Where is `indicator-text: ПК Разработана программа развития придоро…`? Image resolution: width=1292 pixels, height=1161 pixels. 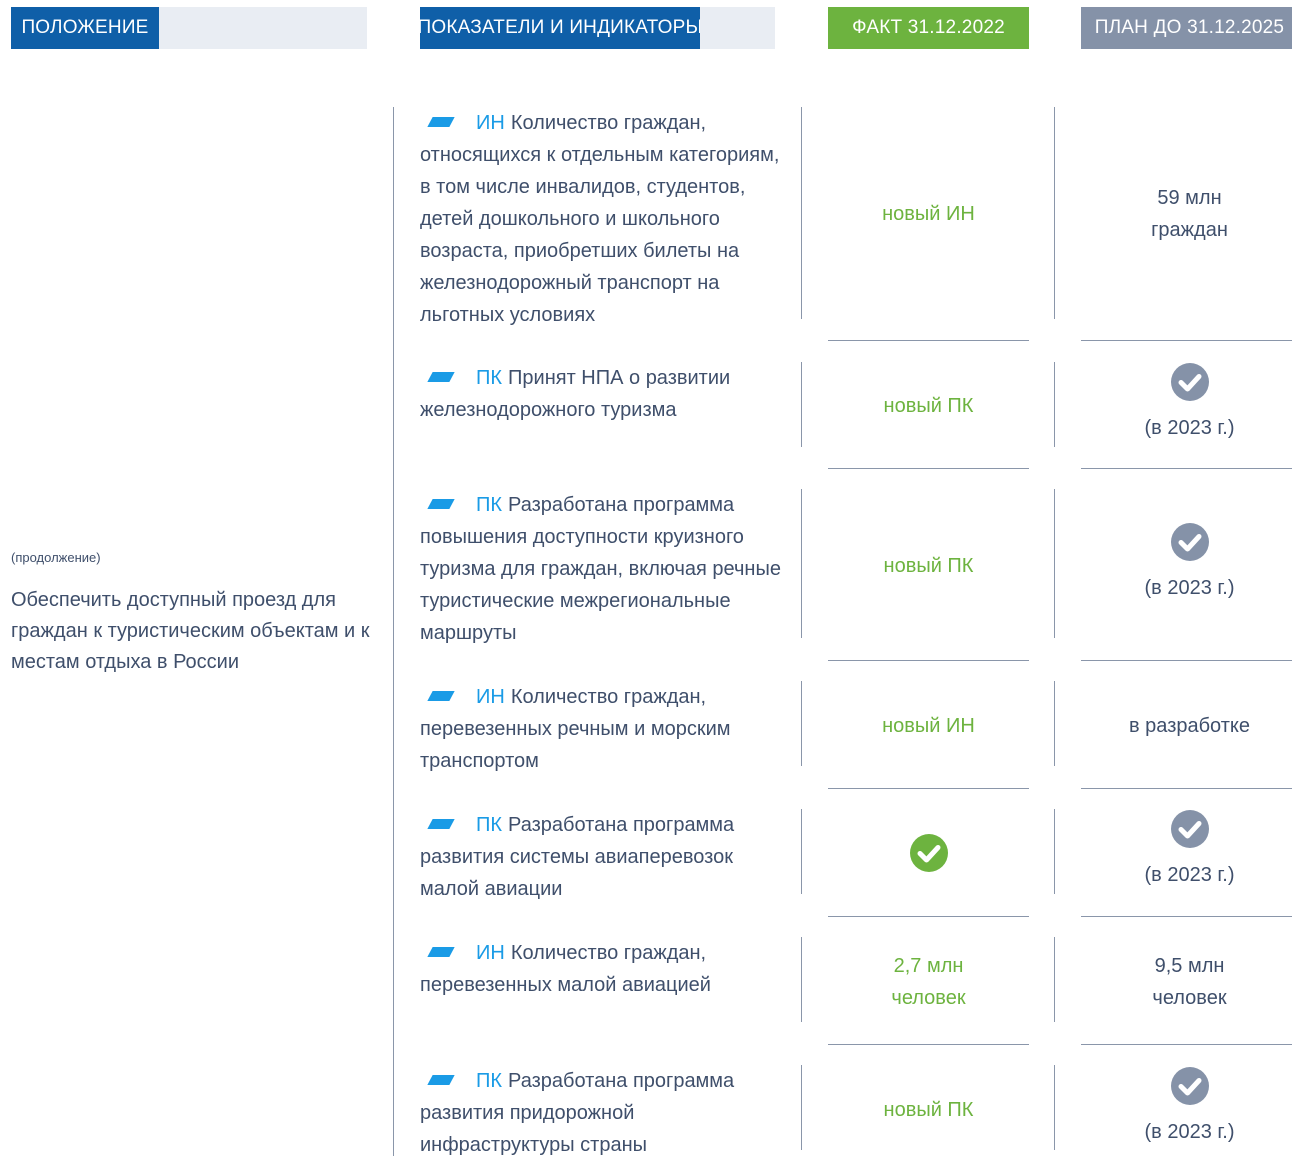
indicator-text: ПК Разработана программа развития придоро… is located at coordinates (605, 1113).